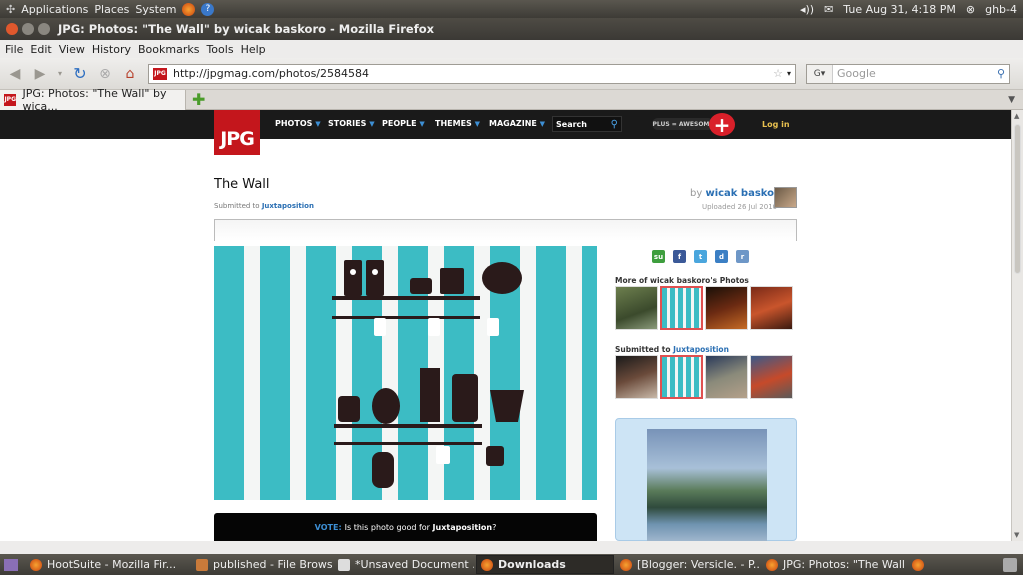 The height and width of the screenshot is (575, 1023). Describe the element at coordinates (72, 49) in the screenshot. I see `menu-view: View` at that location.